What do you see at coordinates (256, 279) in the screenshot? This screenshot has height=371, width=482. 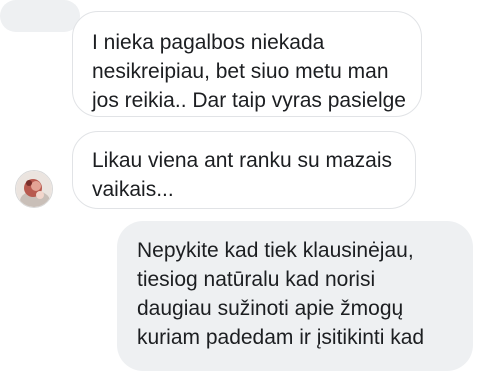 I see `message-text-line: tiesiog natūralu kad norisi` at bounding box center [256, 279].